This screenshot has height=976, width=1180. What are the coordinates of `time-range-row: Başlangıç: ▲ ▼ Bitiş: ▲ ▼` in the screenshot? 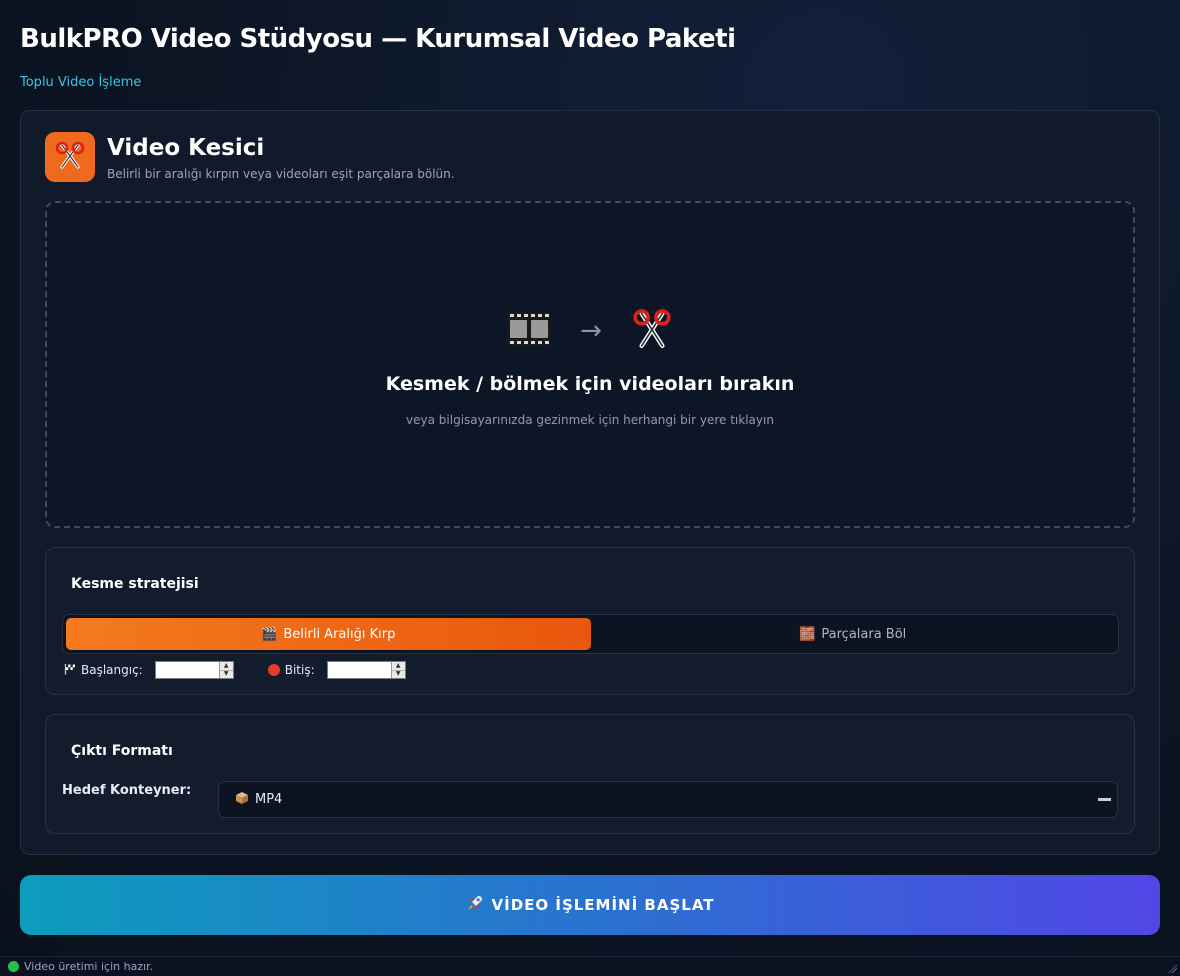 It's located at (235, 670).